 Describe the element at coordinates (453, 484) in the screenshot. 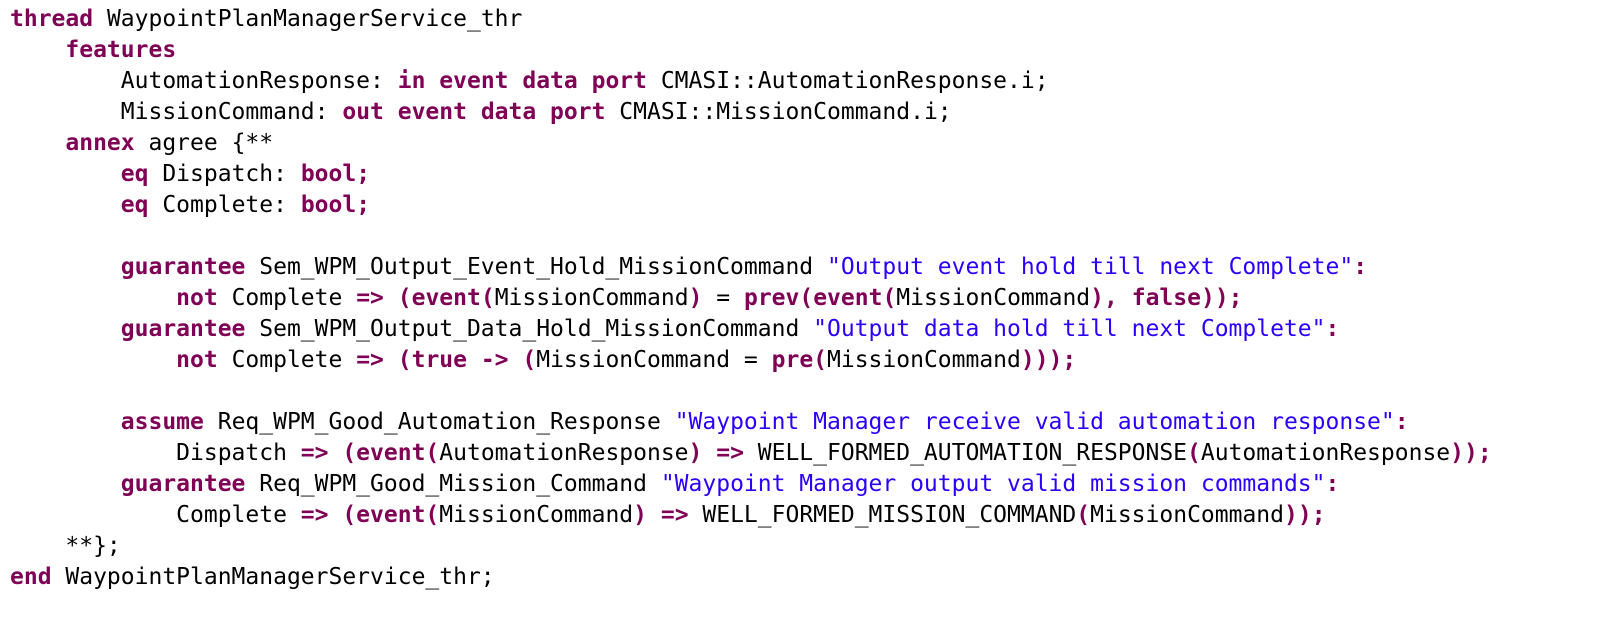

I see `code-text: Req_WPM_Good_Mission_Command` at that location.